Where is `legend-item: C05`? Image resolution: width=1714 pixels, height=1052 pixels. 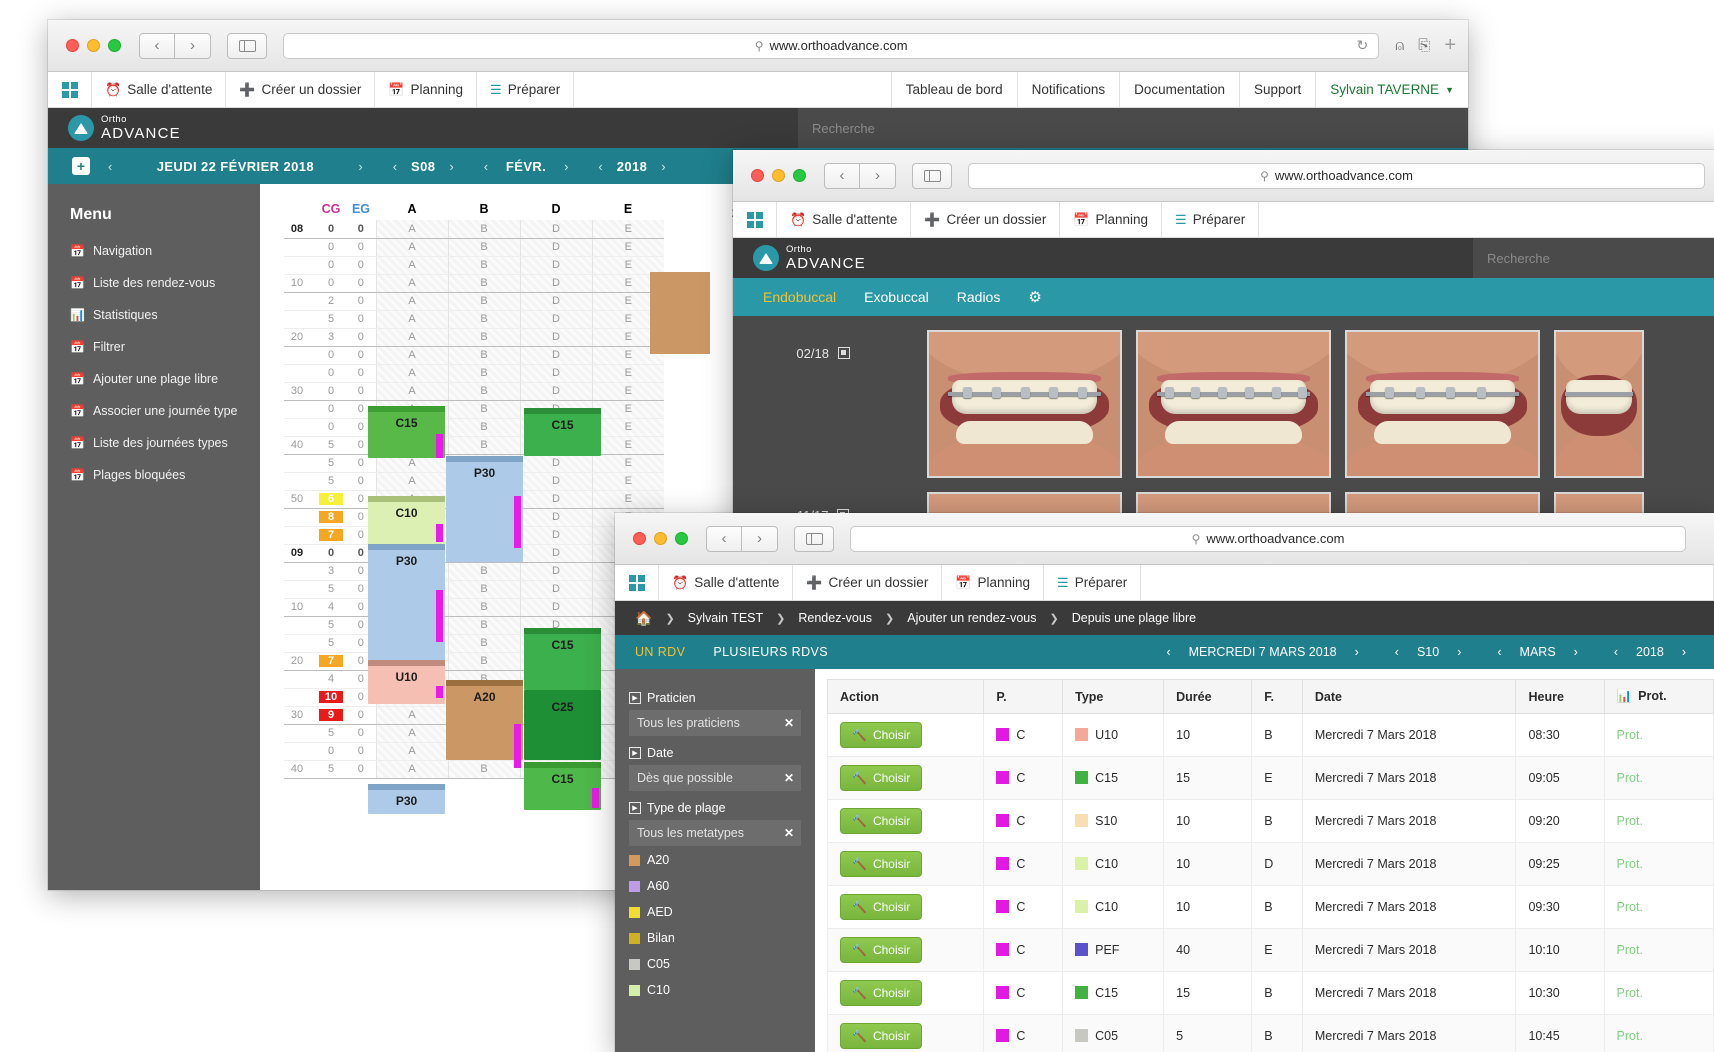 legend-item: C05 is located at coordinates (715, 964).